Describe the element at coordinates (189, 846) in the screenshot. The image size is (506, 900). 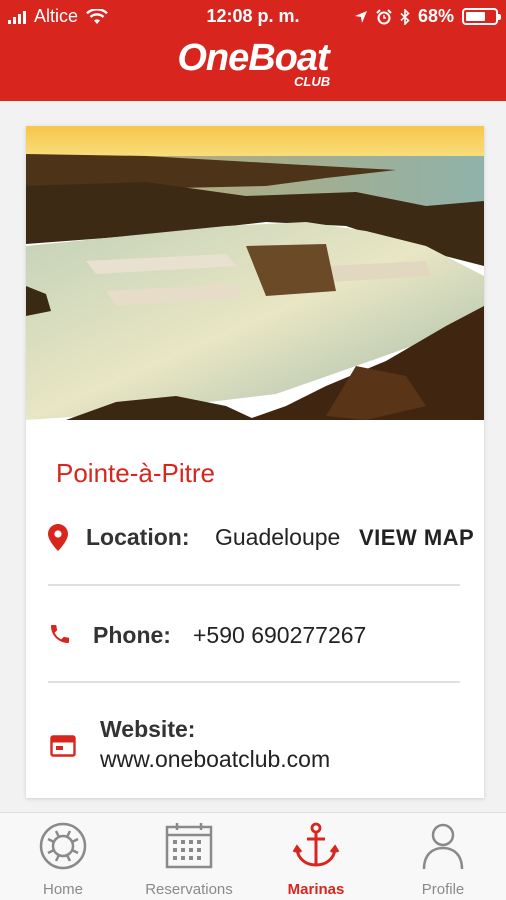
I see `calendar-icon` at that location.